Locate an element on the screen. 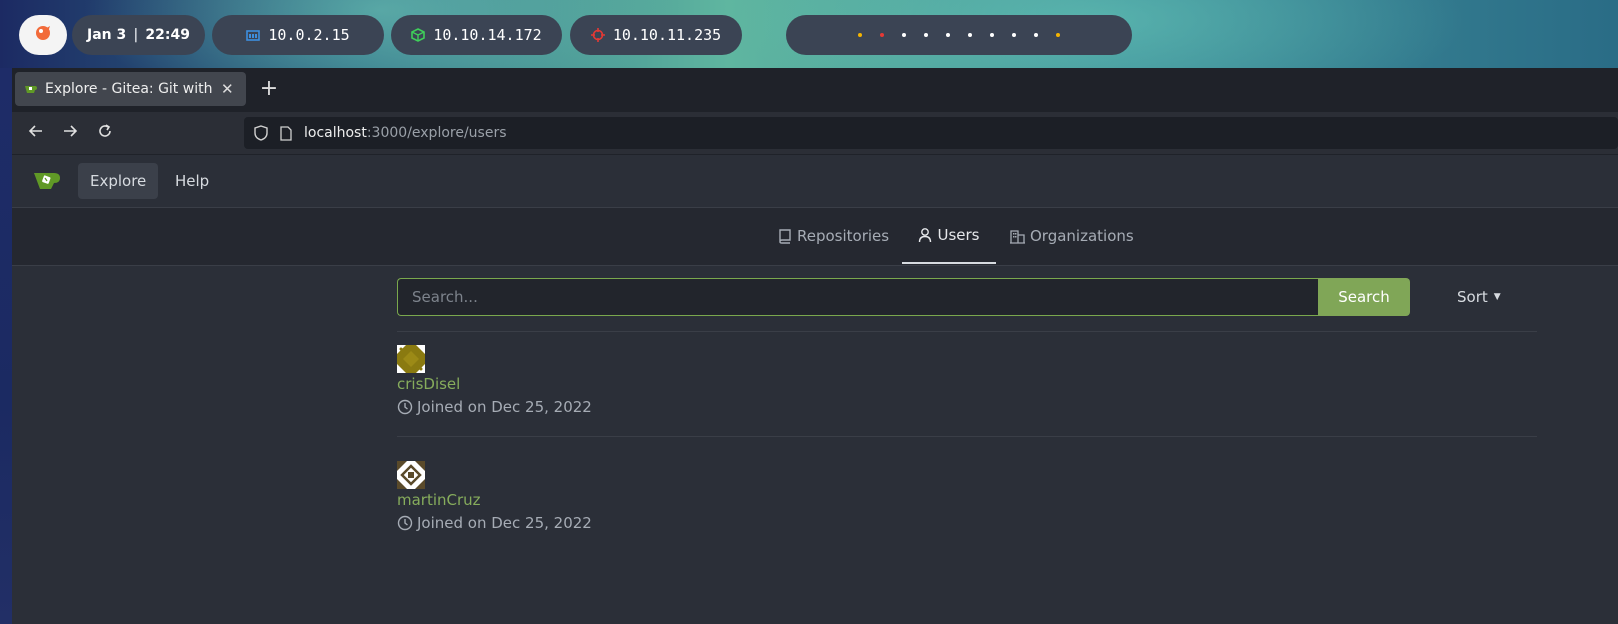  back-button is located at coordinates (36, 133).